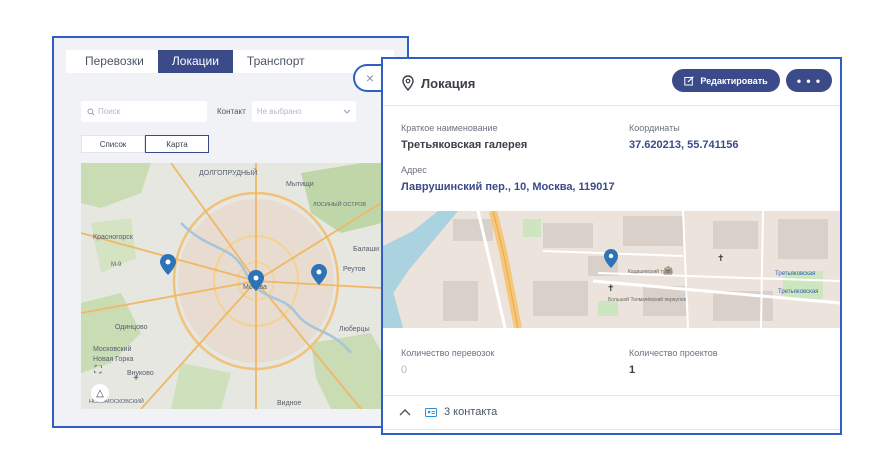 This screenshot has width=886, height=459. Describe the element at coordinates (109, 111) in the screenshot. I see `search-placeholder: Поиск` at that location.